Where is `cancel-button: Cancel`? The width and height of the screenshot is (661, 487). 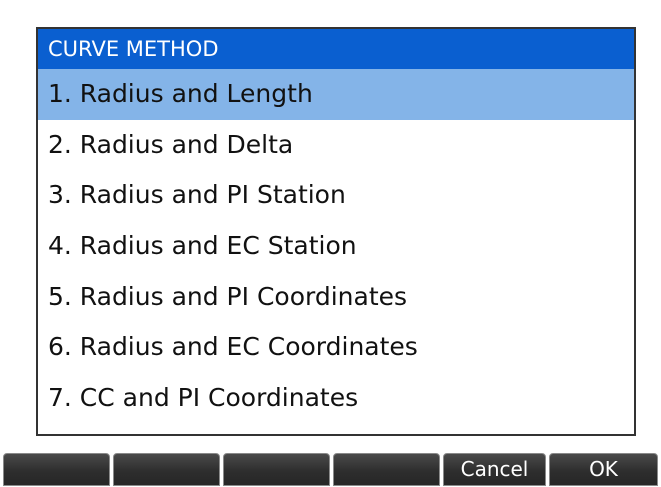
cancel-button: Cancel is located at coordinates (494, 469).